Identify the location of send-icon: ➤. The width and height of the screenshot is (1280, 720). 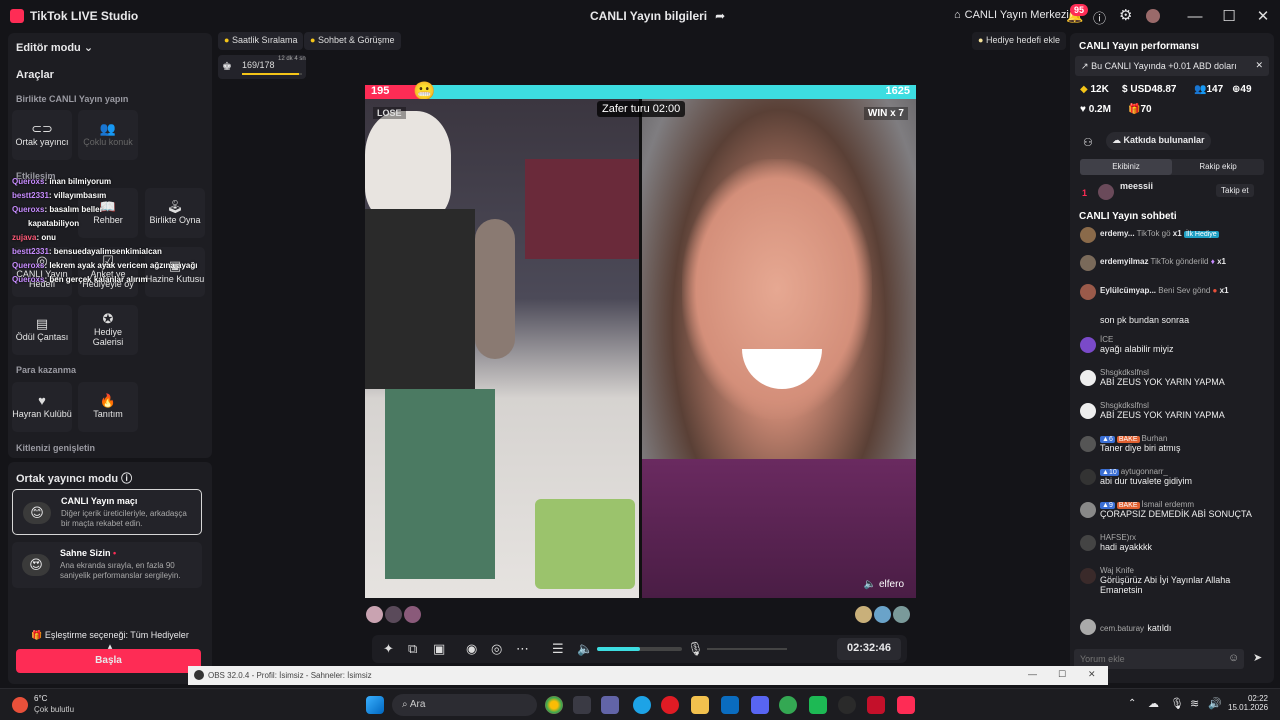
(1257, 657).